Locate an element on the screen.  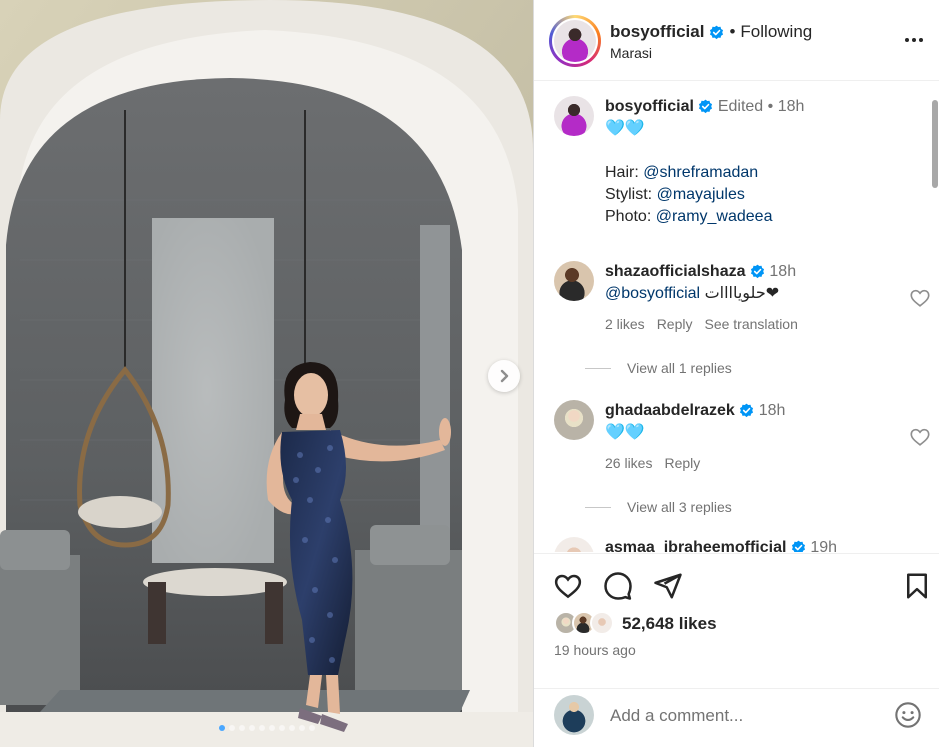
commenter-username: ghadaabdelrazek is located at coordinates (670, 410).